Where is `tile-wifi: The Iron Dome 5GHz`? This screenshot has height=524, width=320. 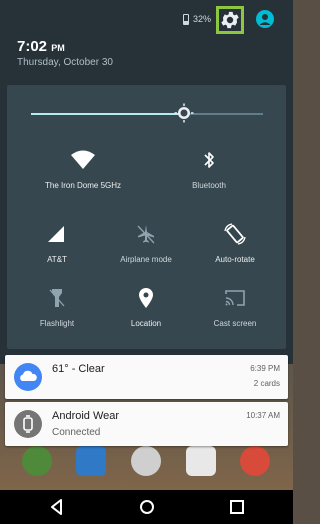 tile-wifi: The Iron Dome 5GHz is located at coordinates (83, 169).